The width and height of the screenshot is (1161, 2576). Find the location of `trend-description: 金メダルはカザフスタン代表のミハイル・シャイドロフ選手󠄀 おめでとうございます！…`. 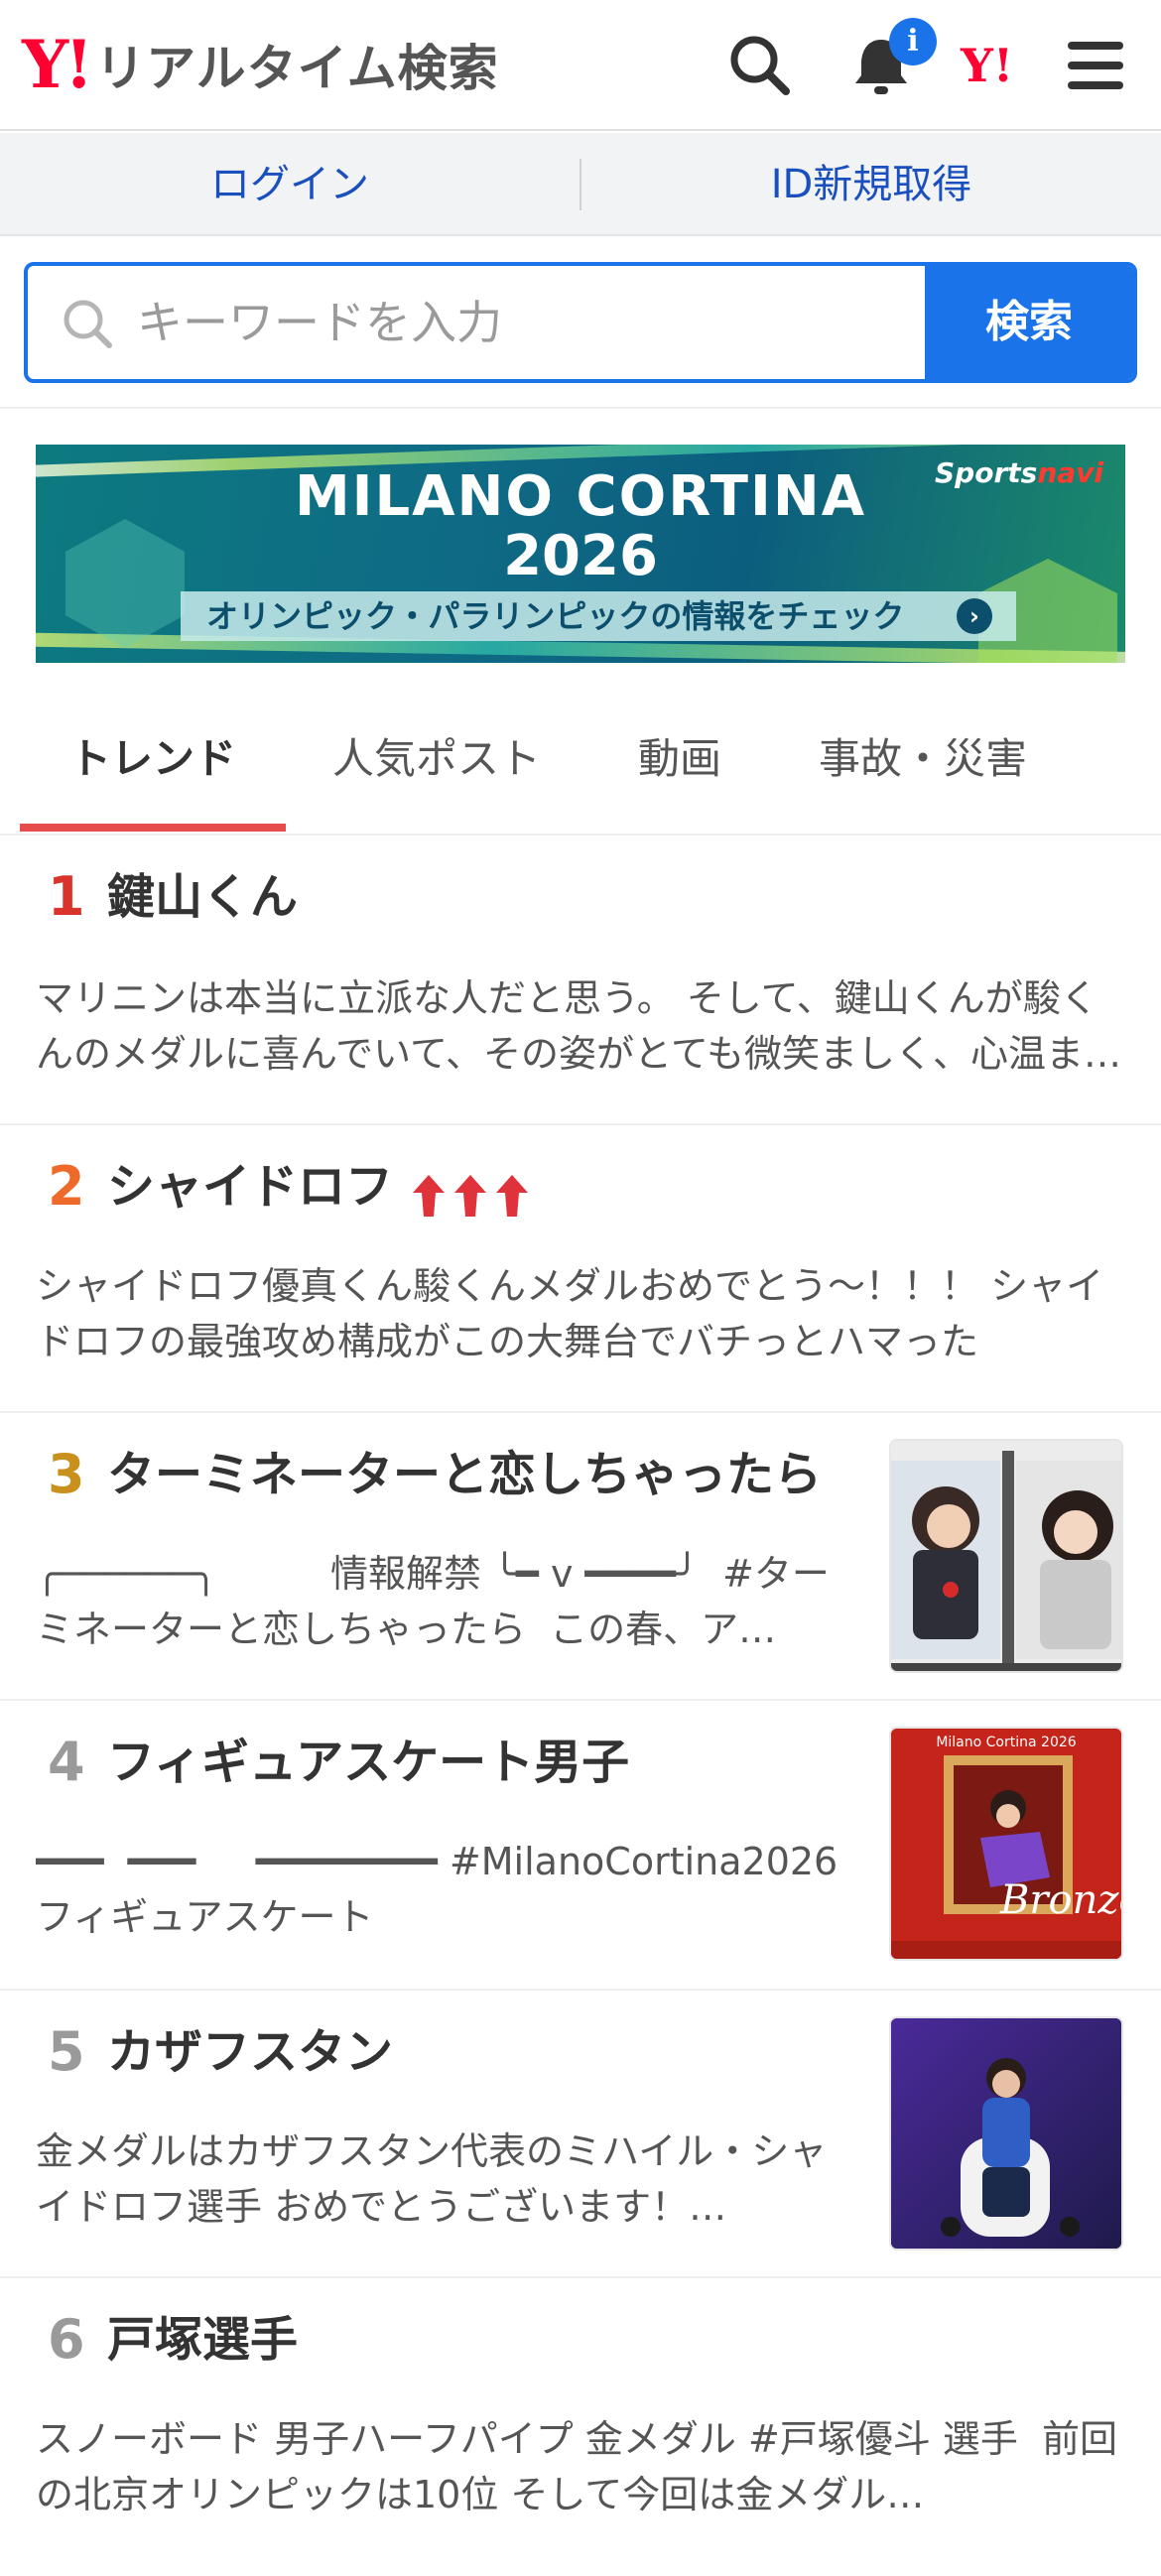

trend-description: 金メダルはカザフスタン代表のミハイル・シャイドロフ選手󠄀 おめでとうございます！… is located at coordinates (432, 2179).